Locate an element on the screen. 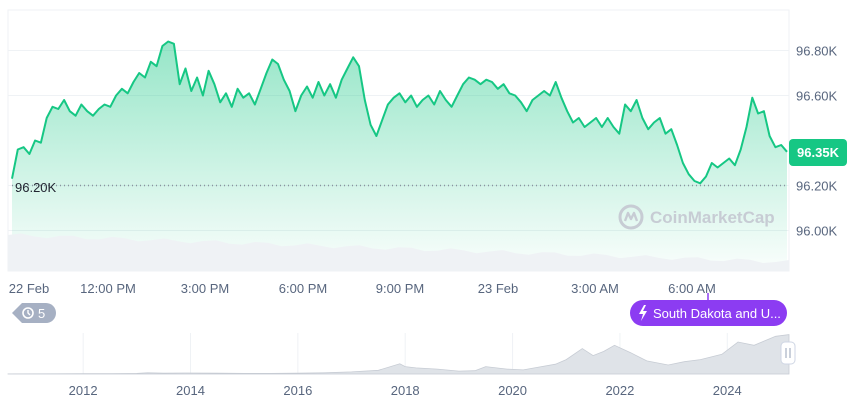  current-price-value: 96.35K is located at coordinates (818, 152).